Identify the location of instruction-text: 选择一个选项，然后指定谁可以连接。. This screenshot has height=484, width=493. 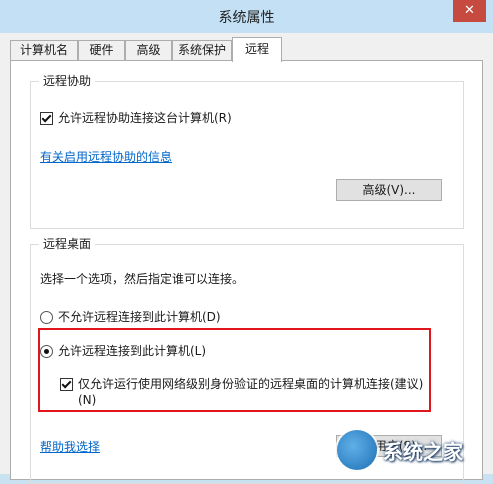
(142, 279).